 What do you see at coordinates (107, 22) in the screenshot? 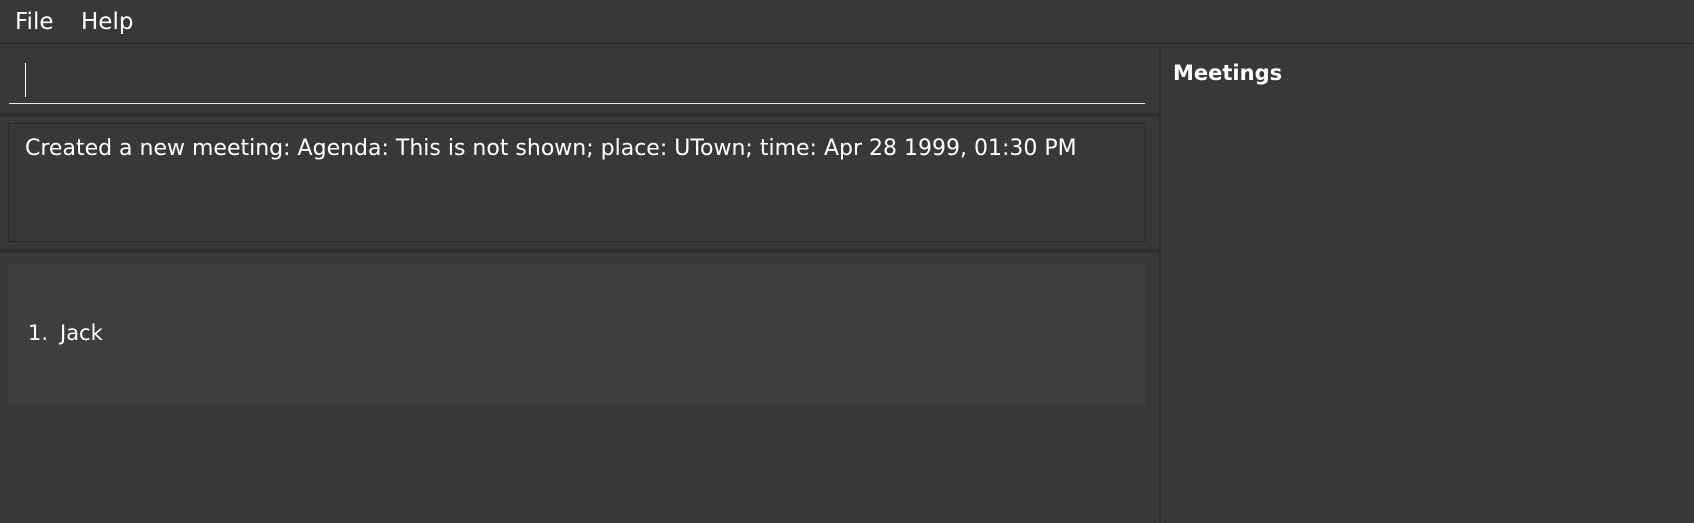
I see `menu-help: Help` at bounding box center [107, 22].